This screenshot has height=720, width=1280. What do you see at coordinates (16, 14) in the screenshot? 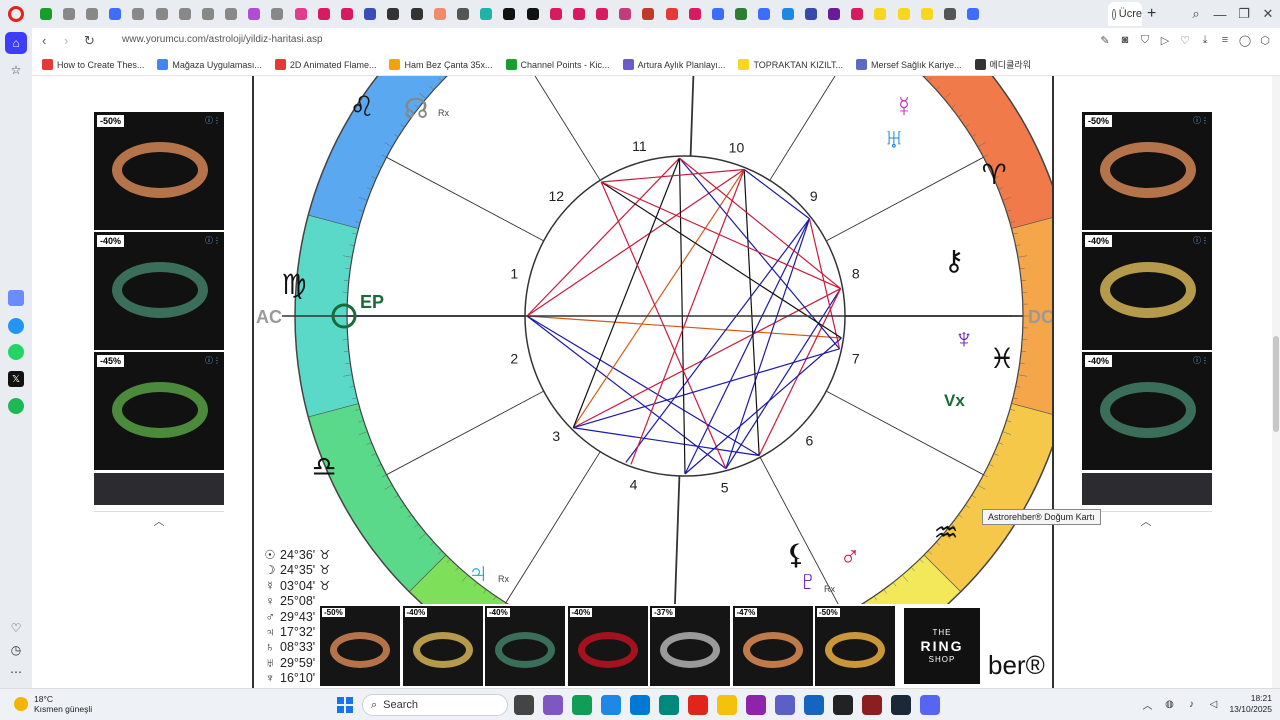
I see `opera-logo-icon` at bounding box center [16, 14].